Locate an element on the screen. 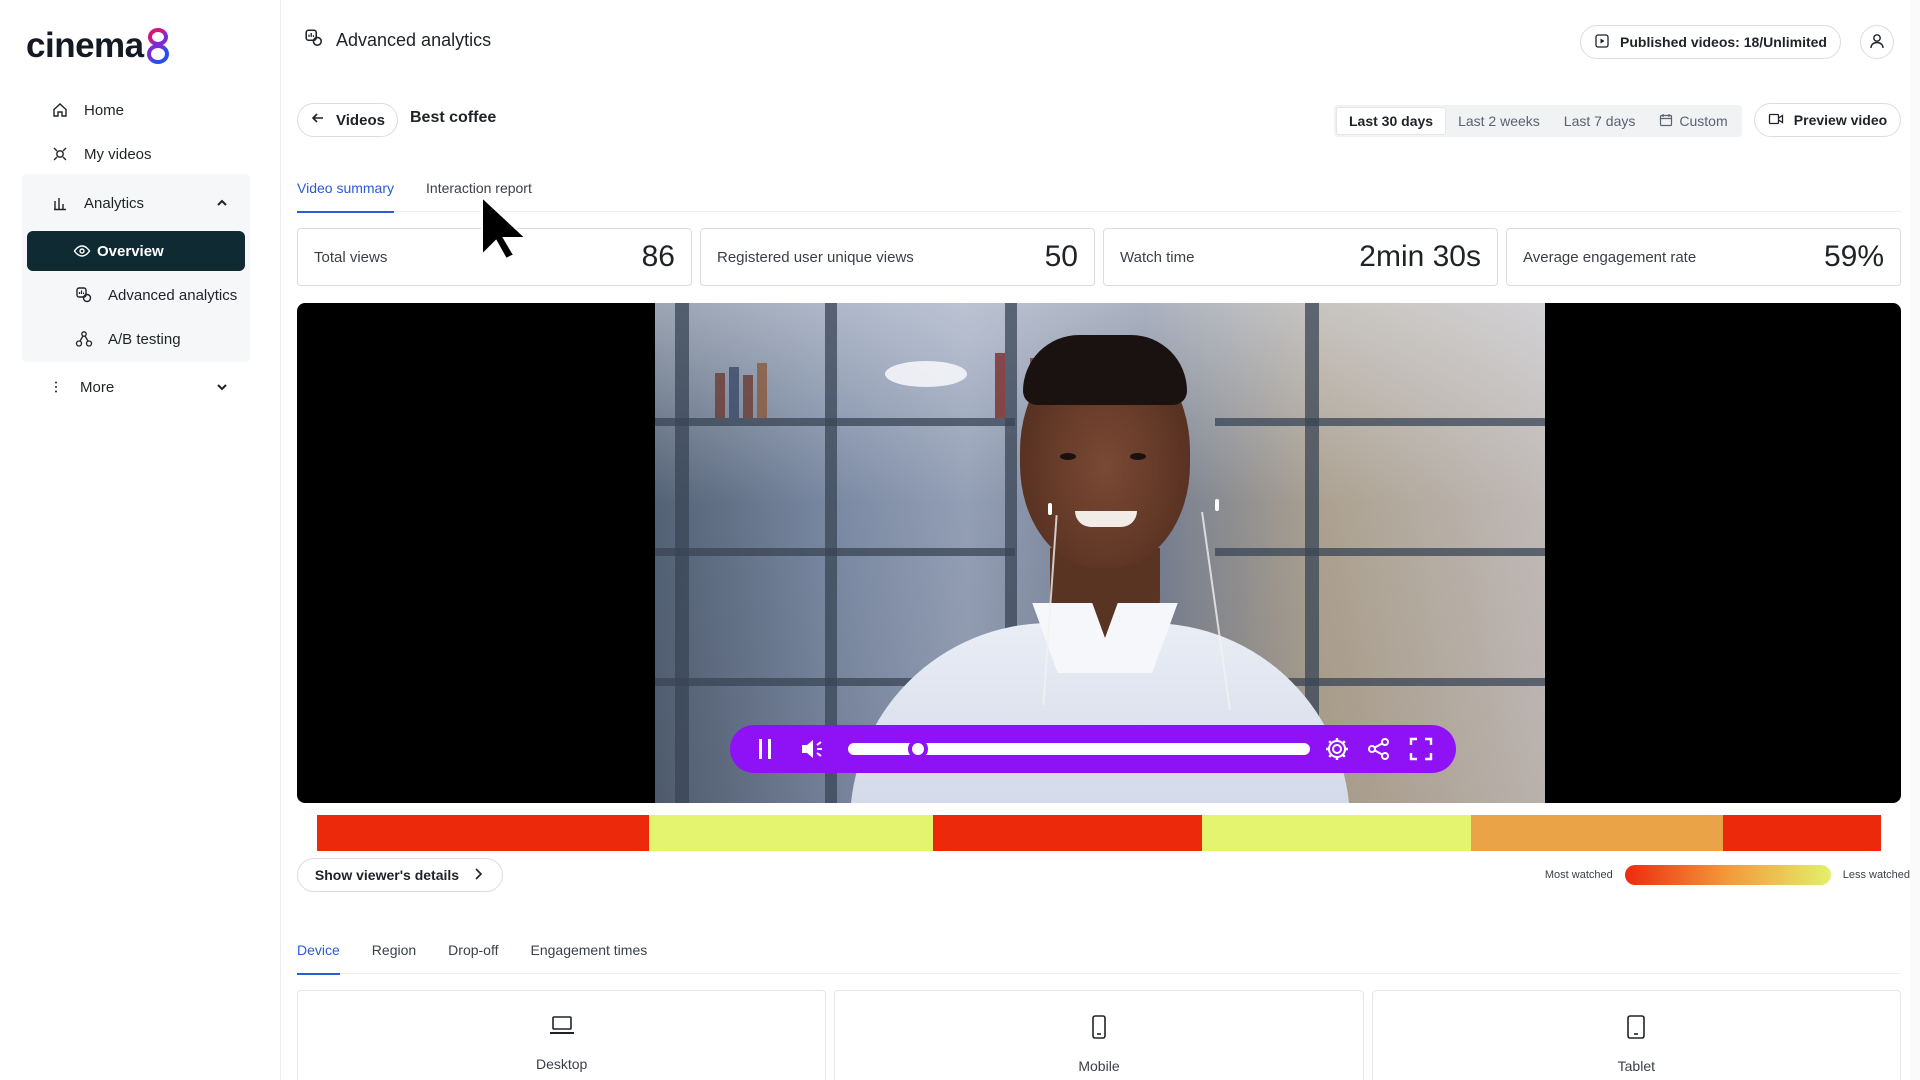  stat-card-unique-views: Registered user unique views 50 is located at coordinates (897, 257).